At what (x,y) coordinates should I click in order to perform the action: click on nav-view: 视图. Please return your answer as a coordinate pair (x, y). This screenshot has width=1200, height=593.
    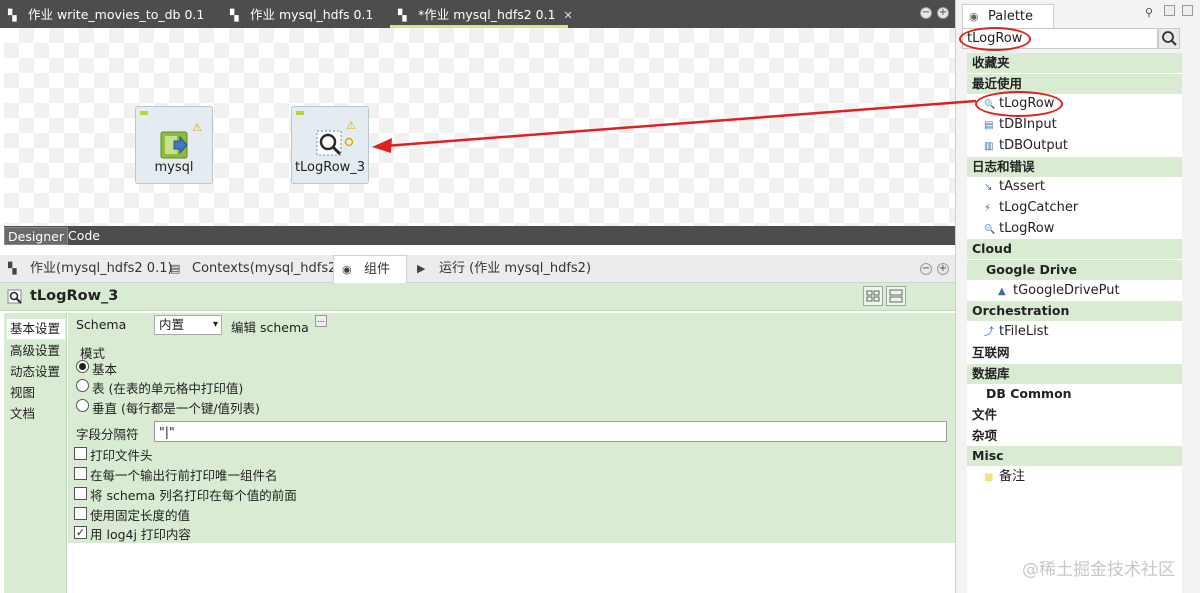
    Looking at the image, I should click on (36, 393).